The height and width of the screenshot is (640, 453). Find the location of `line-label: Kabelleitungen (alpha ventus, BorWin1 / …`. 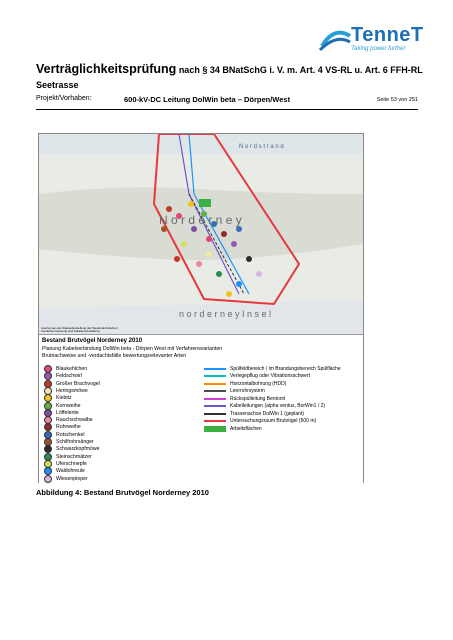

line-label: Kabelleitungen (alpha ventus, BorWin1 / … is located at coordinates (278, 406).